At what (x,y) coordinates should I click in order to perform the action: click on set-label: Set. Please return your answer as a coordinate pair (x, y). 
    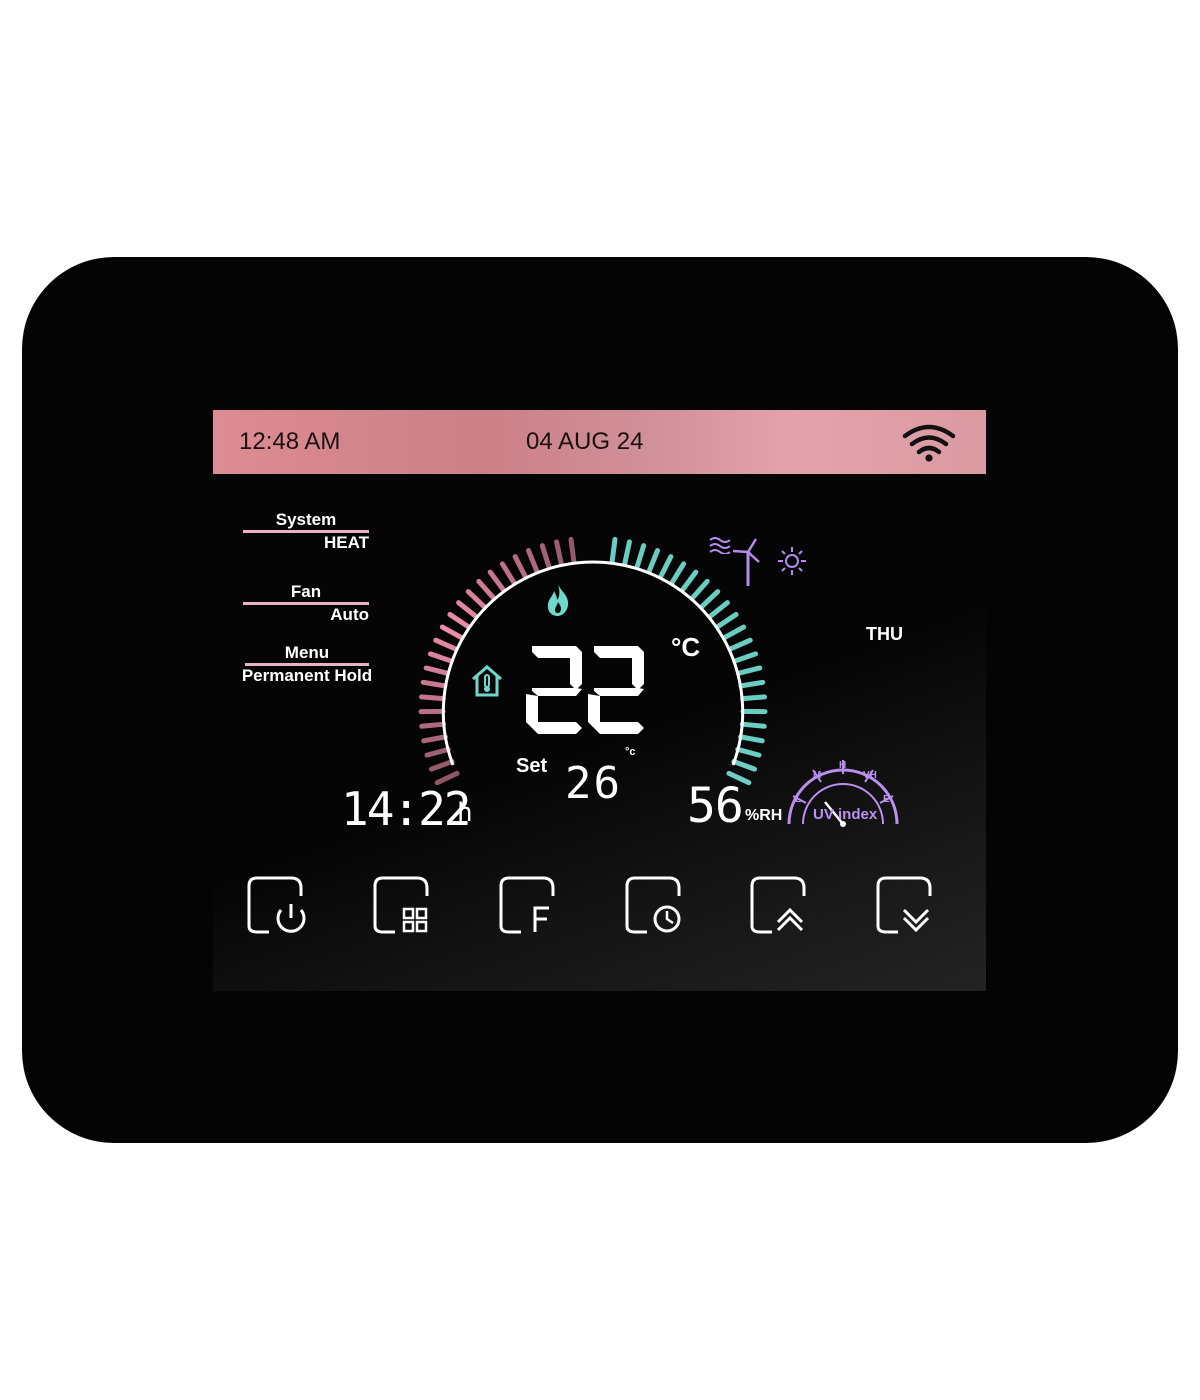
    Looking at the image, I should click on (532, 766).